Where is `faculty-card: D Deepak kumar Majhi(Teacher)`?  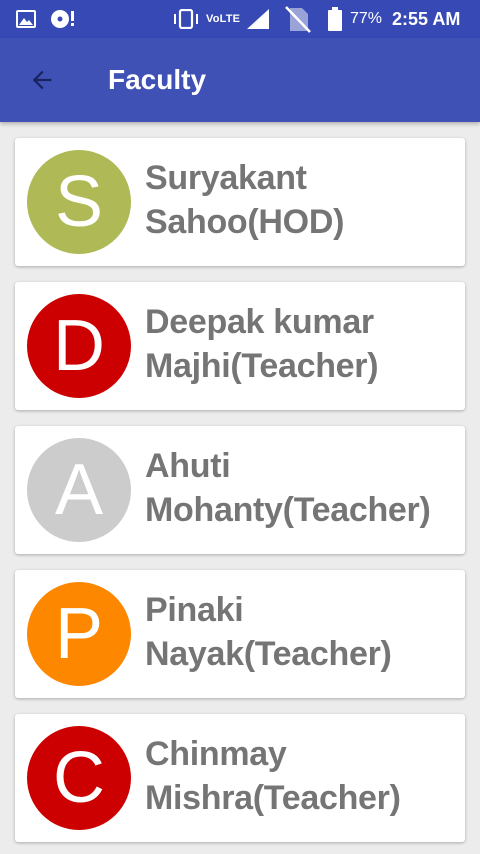
faculty-card: D Deepak kumar Majhi(Teacher) is located at coordinates (240, 346).